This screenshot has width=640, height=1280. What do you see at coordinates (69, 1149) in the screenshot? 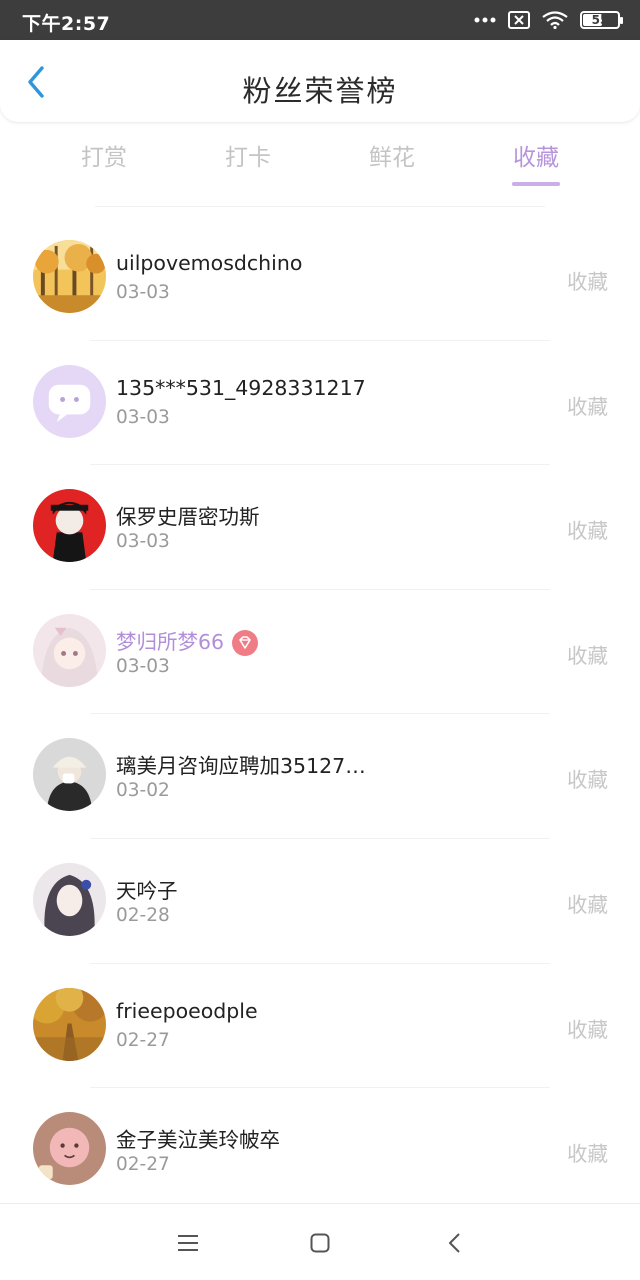
I see `cartoon-baby-avatar` at bounding box center [69, 1149].